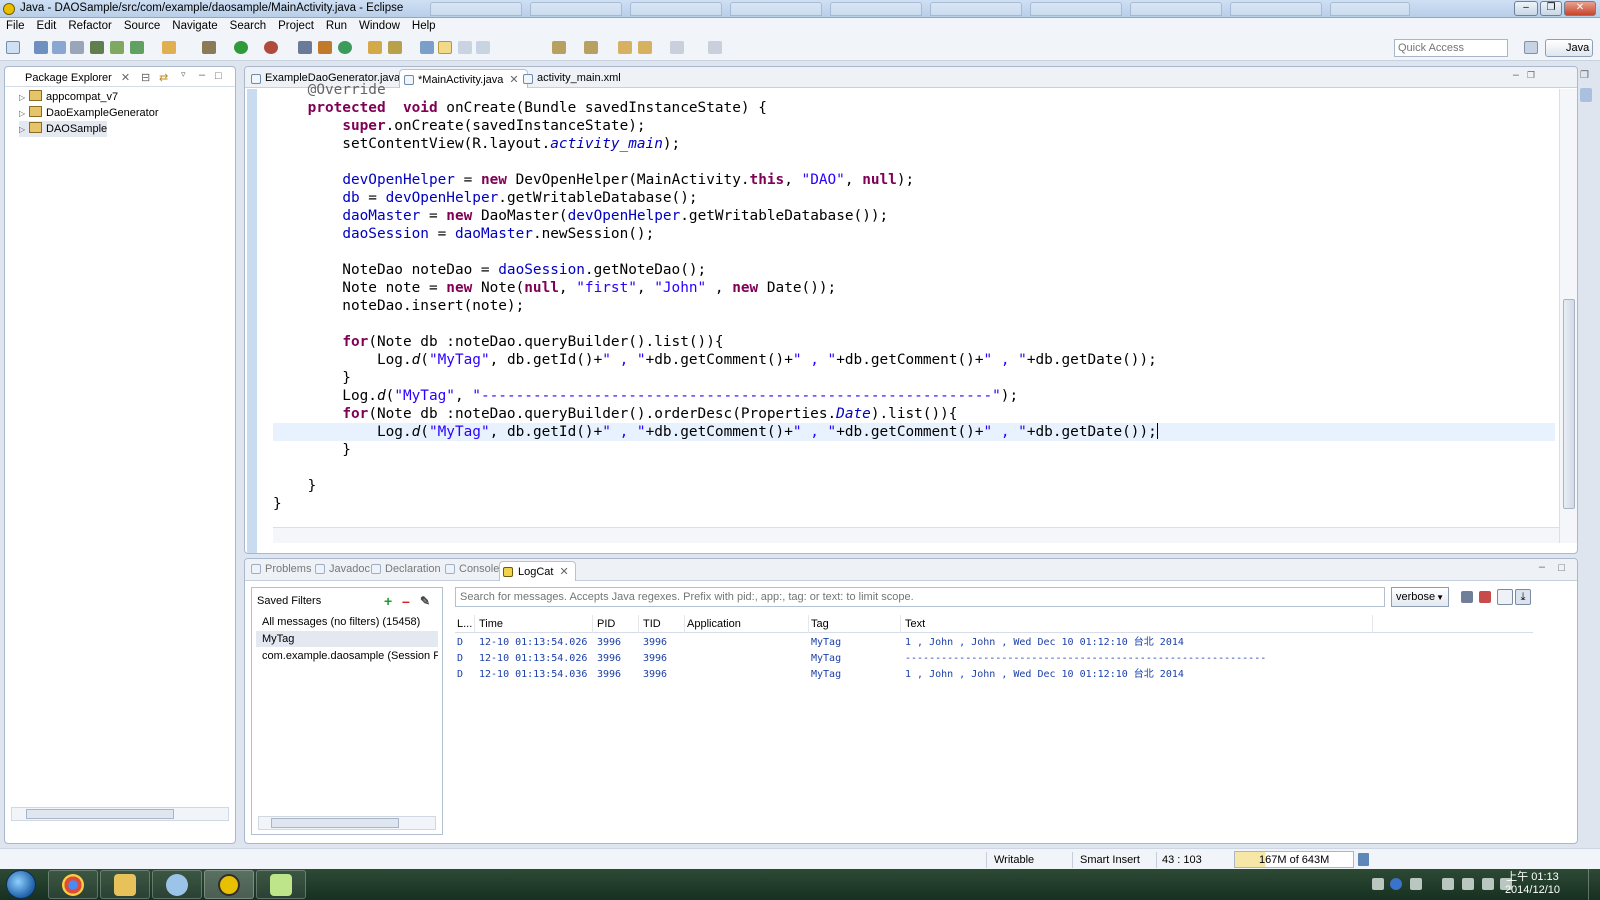  What do you see at coordinates (1448, 884) in the screenshot?
I see `flag-icon` at bounding box center [1448, 884].